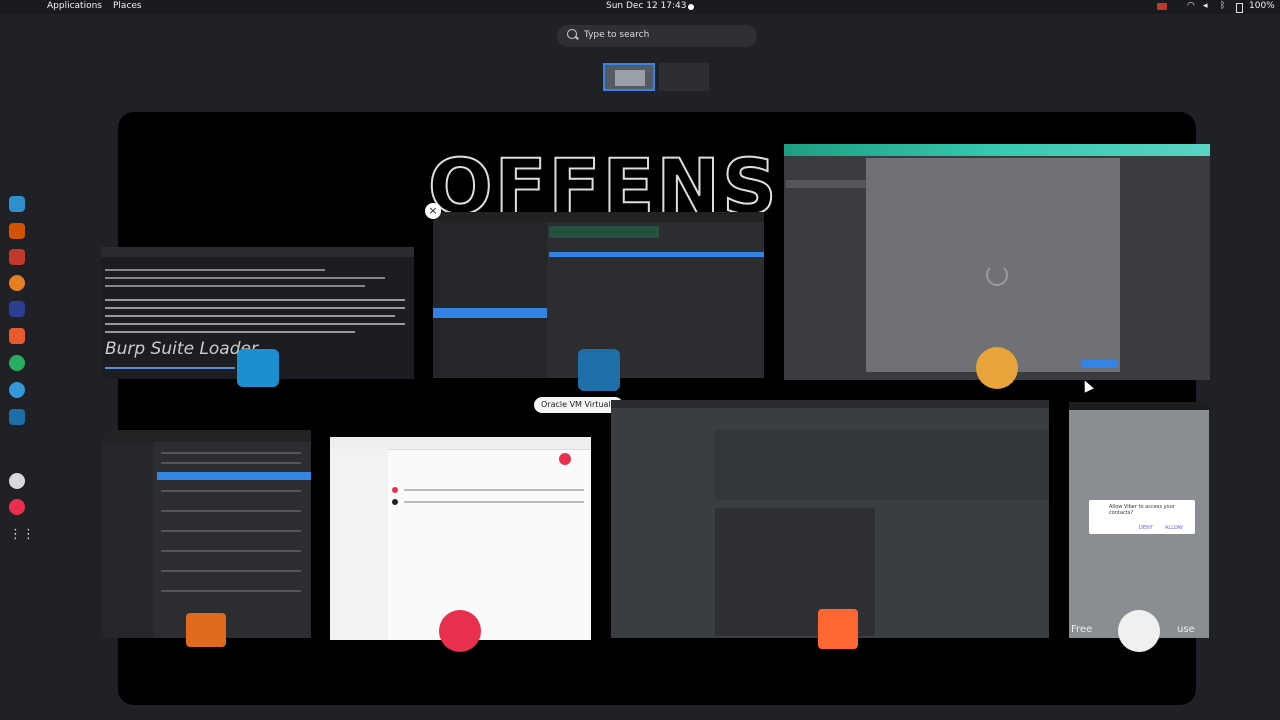 Image resolution: width=1280 pixels, height=720 pixels. I want to click on allow-button: ALLOW, so click(1174, 528).